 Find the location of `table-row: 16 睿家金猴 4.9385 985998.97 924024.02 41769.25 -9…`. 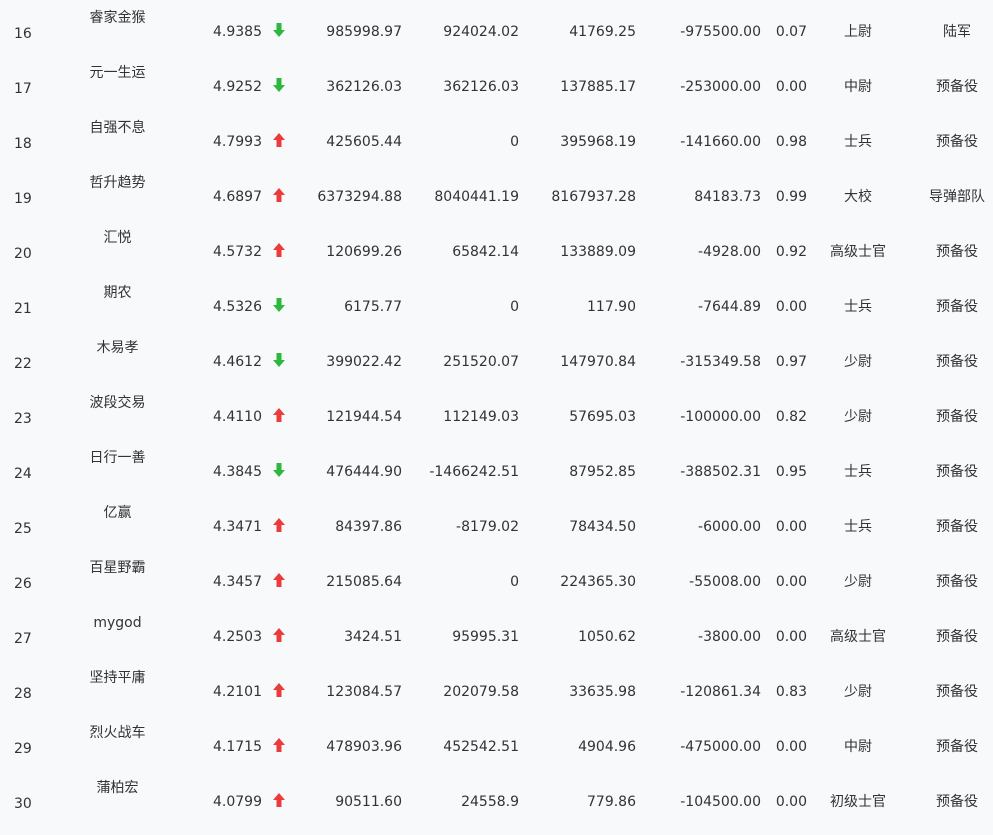

table-row: 16 睿家金猴 4.9385 985998.97 924024.02 41769.25 -9… is located at coordinates (496, 37).